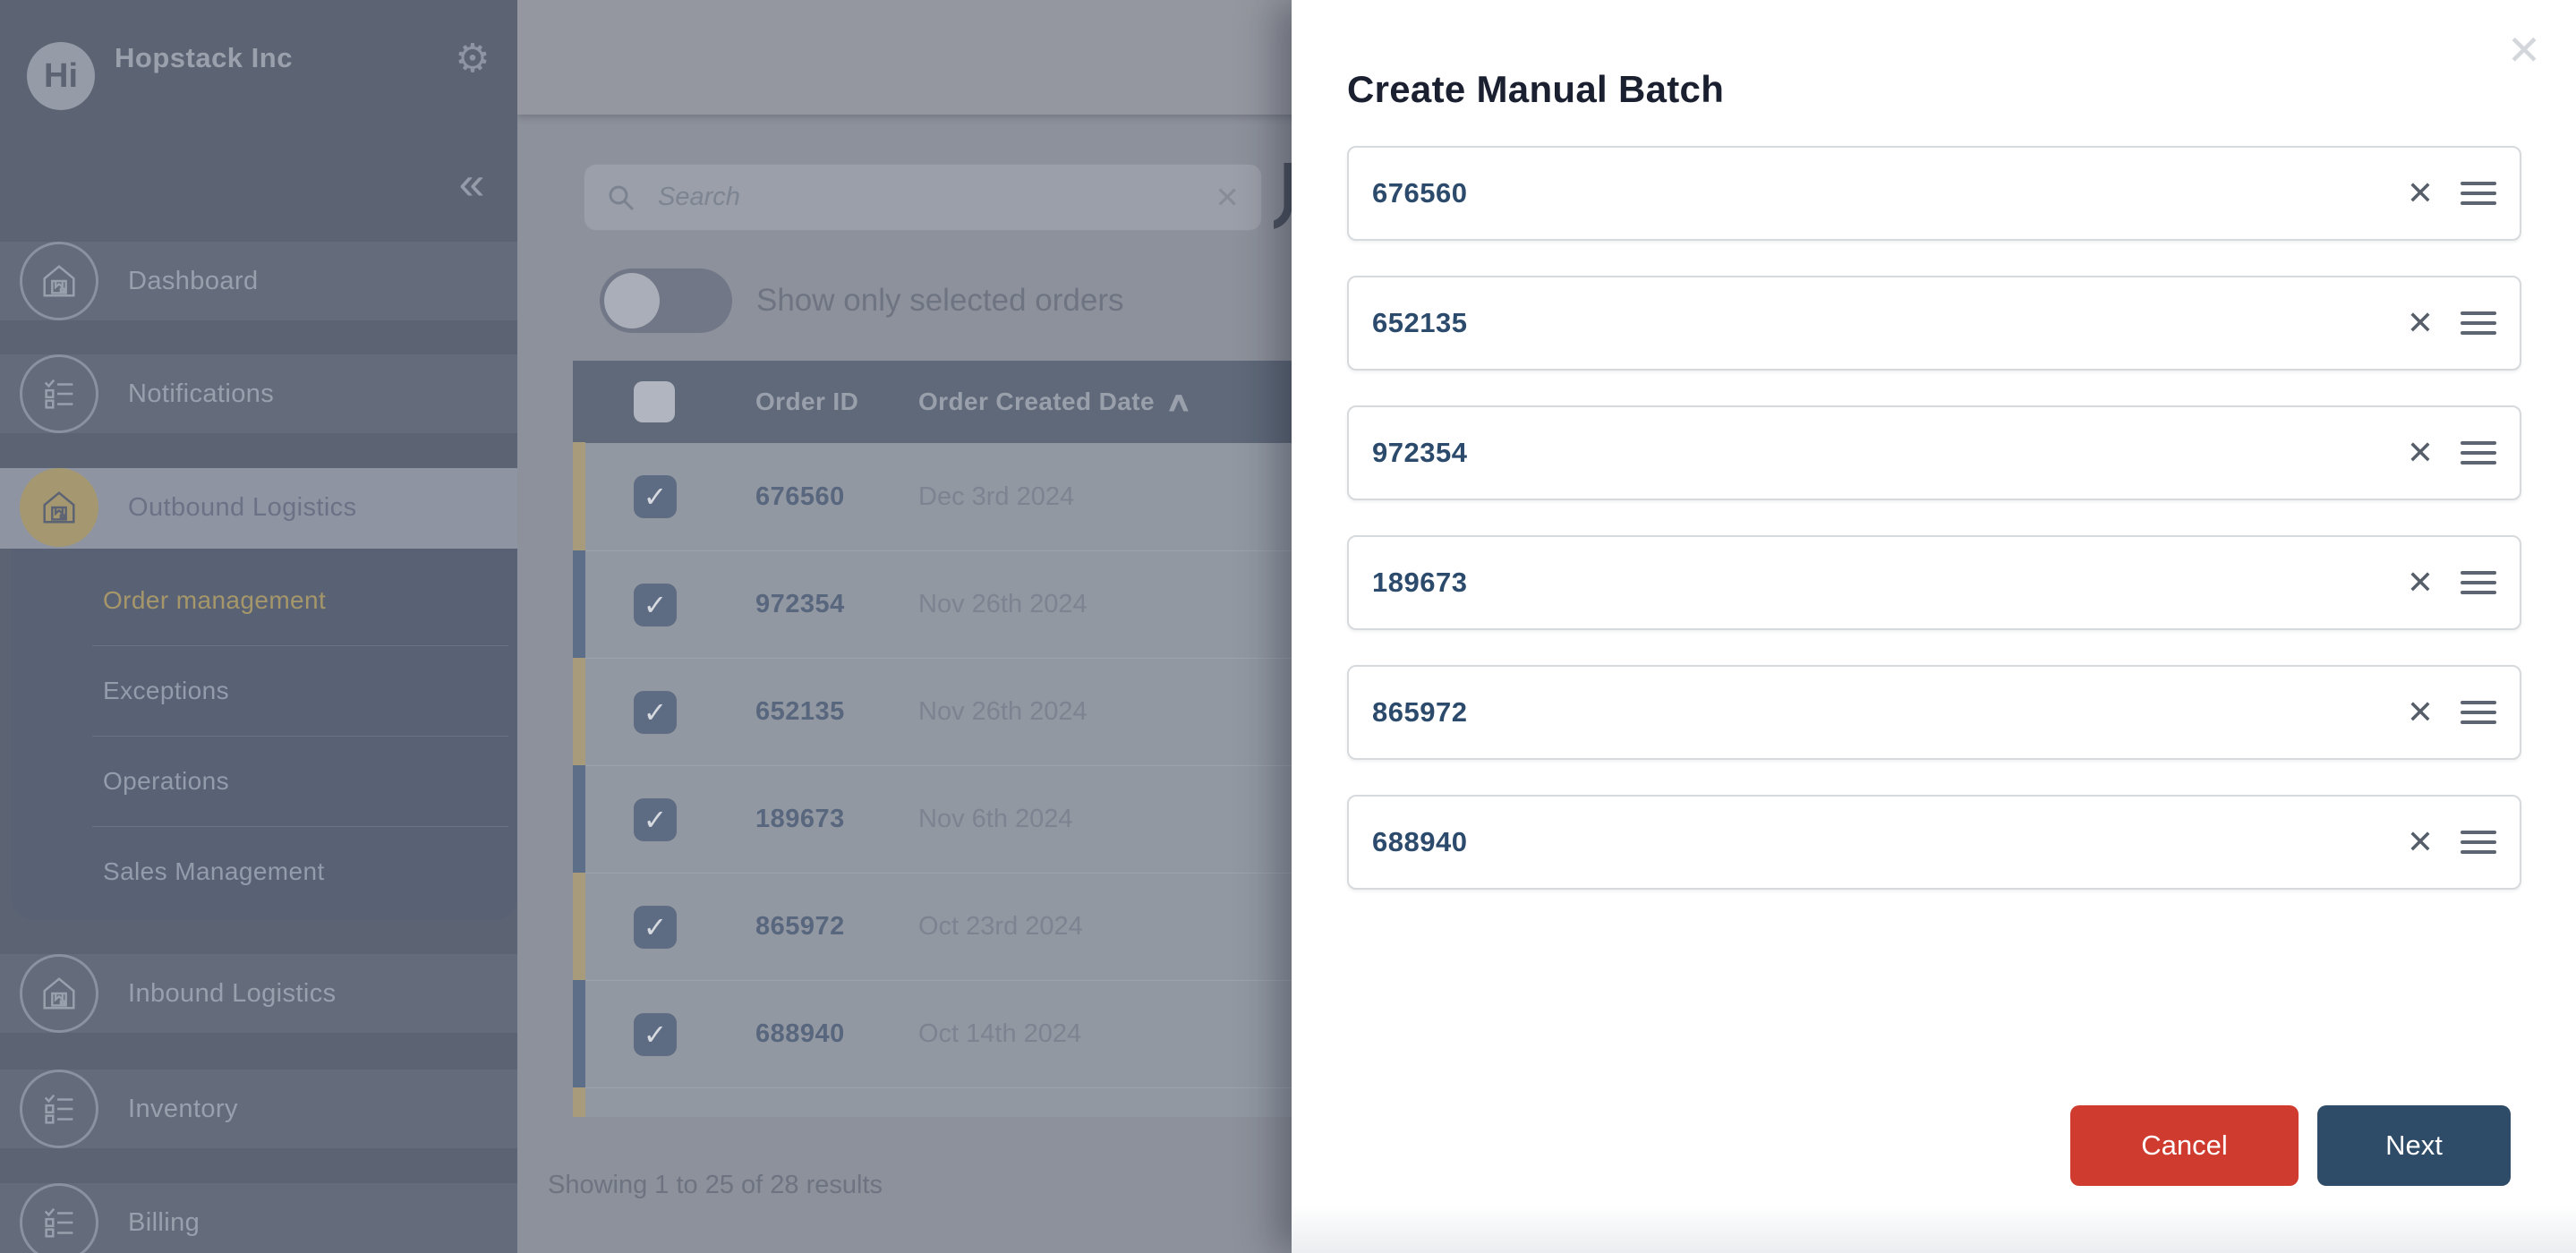 The image size is (2576, 1253). What do you see at coordinates (806, 402) in the screenshot?
I see `column-header-order-id: Order ID` at bounding box center [806, 402].